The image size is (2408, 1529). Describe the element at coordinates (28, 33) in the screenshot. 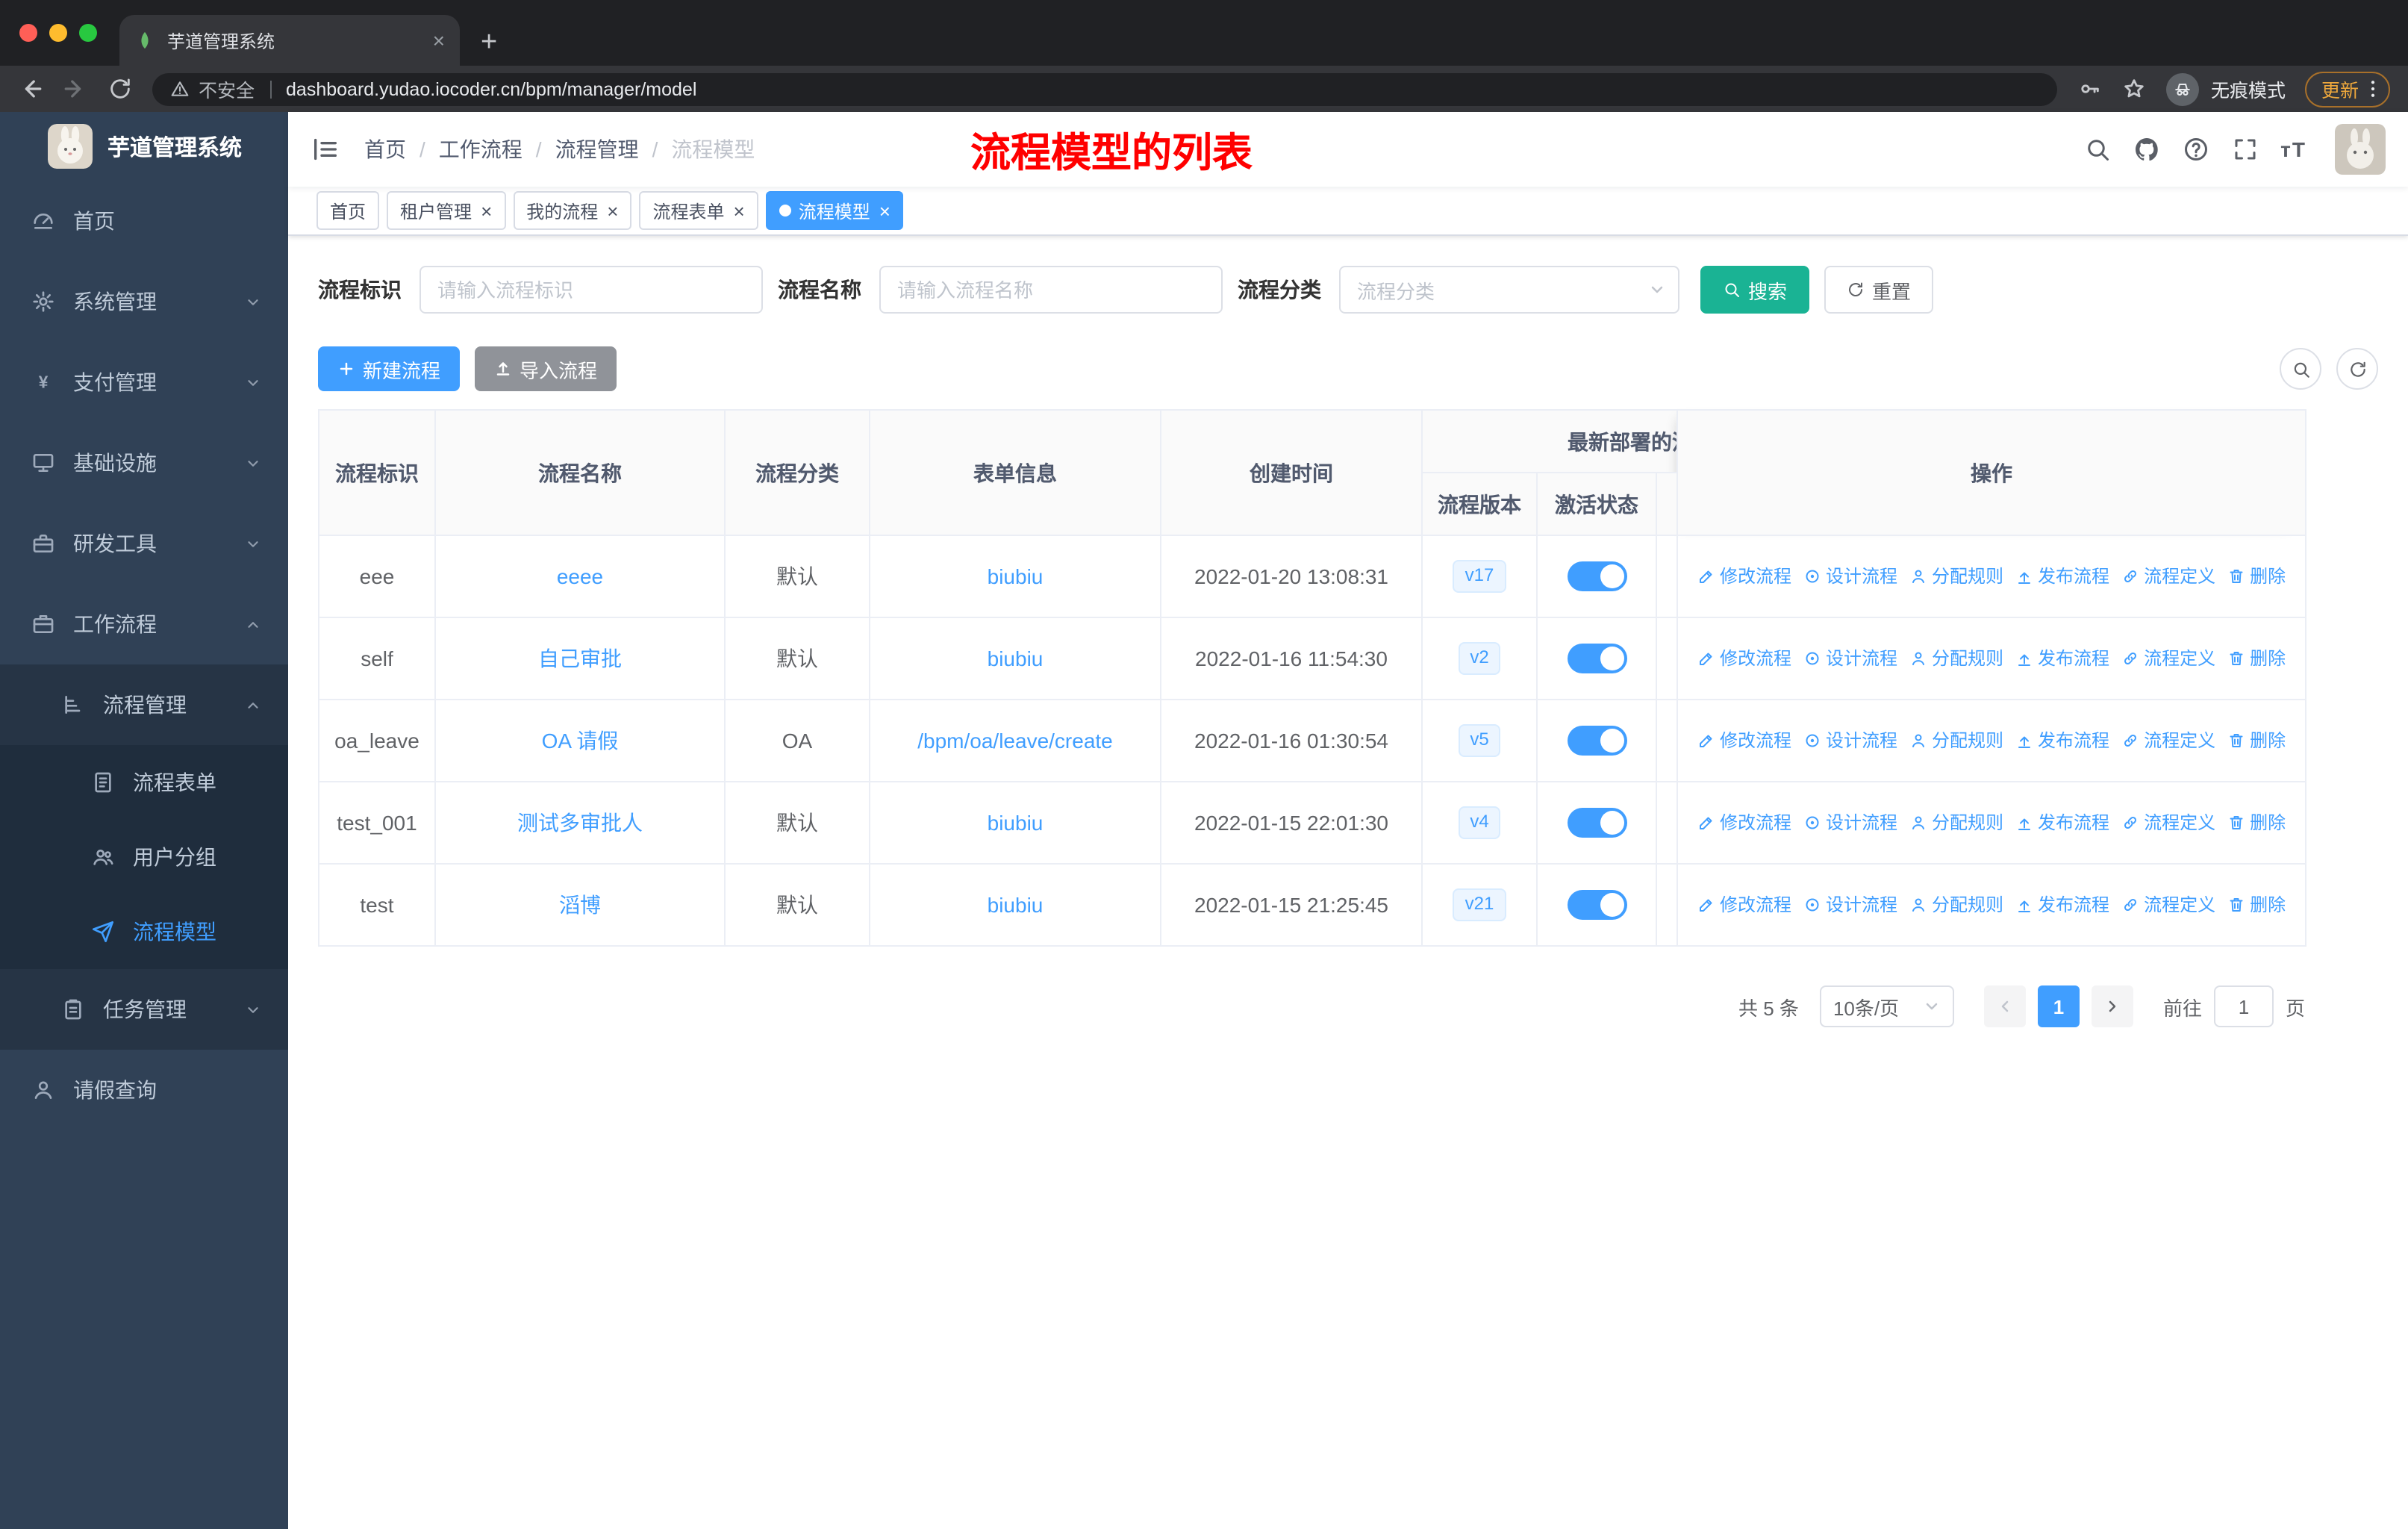

I see `window-close-button` at that location.